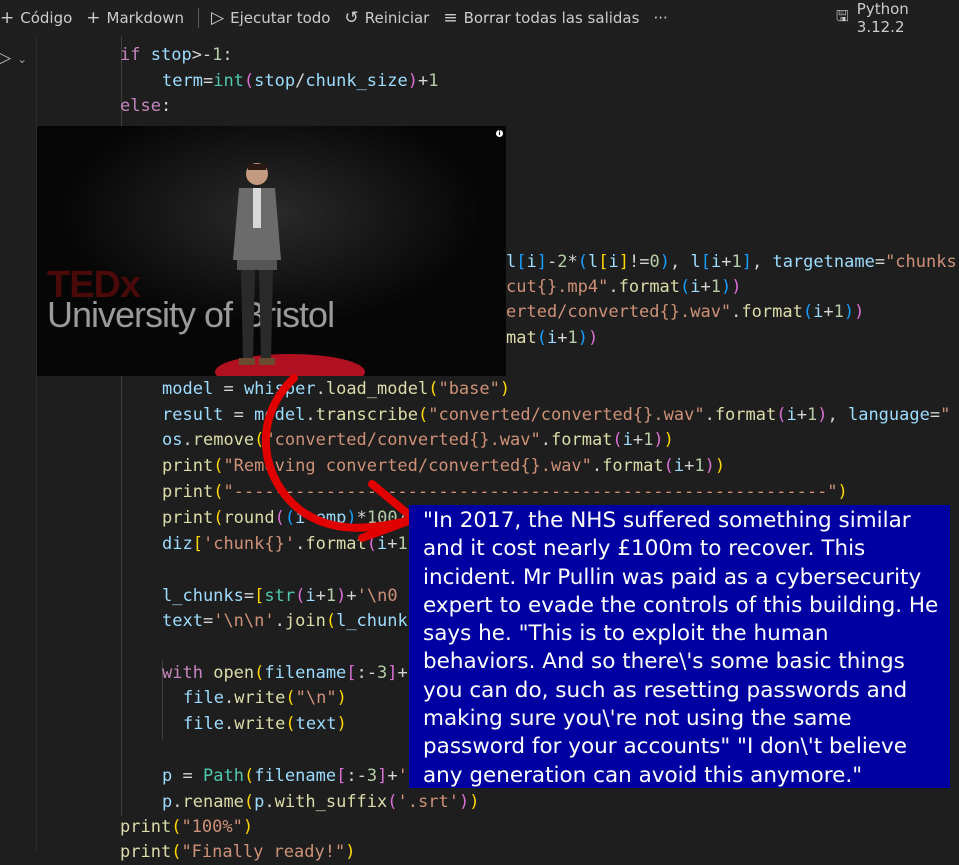  I want to click on code-line: mat(i+1)), so click(552, 338).